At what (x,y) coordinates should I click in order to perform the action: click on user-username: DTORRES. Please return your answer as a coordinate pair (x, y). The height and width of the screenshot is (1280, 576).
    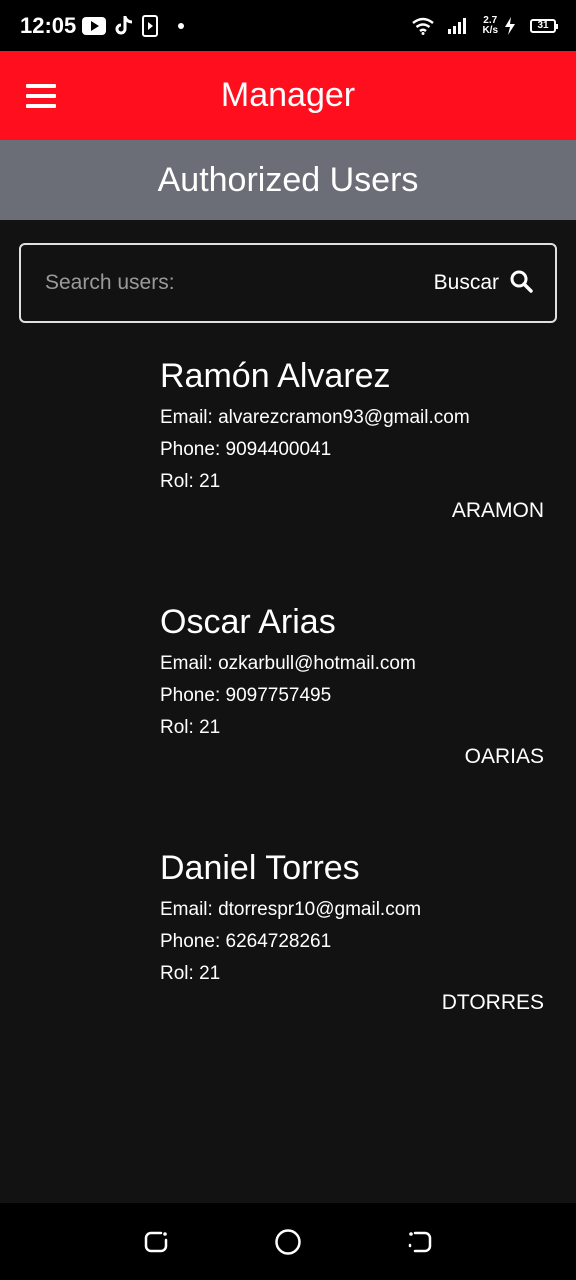
    Looking at the image, I should click on (492, 1002).